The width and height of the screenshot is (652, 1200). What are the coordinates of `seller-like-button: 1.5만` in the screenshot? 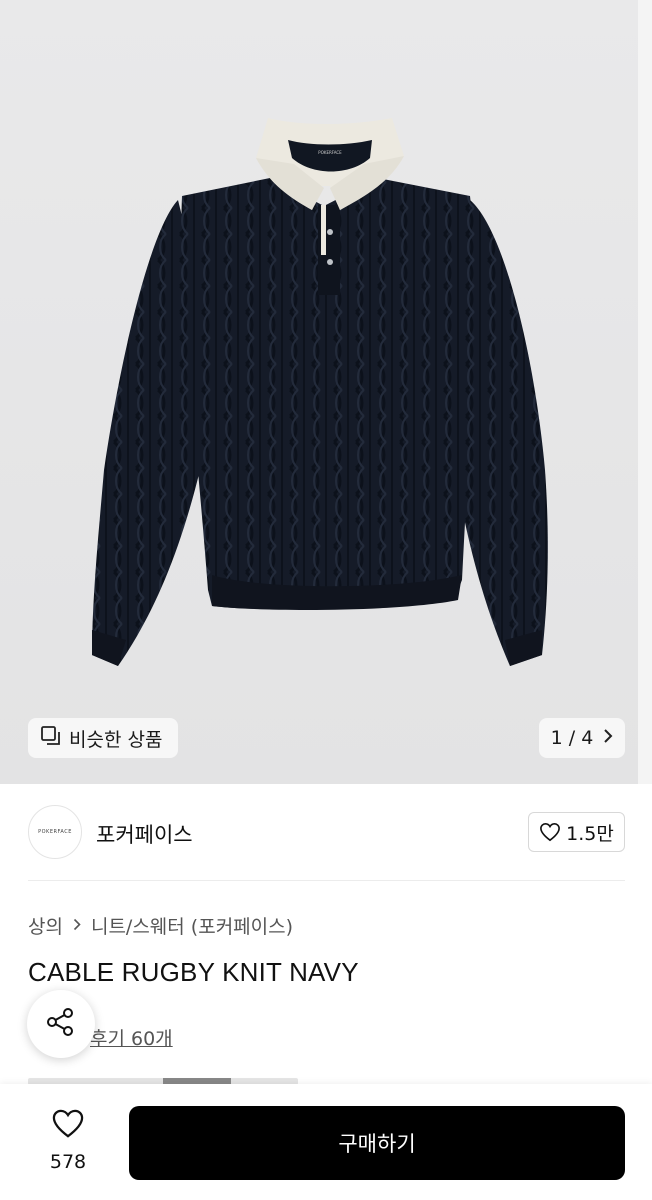 It's located at (576, 832).